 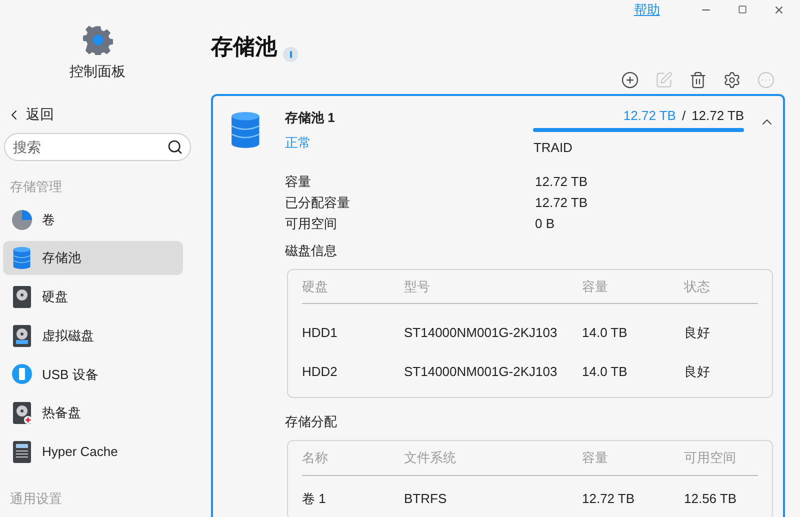 What do you see at coordinates (779, 10) in the screenshot?
I see `close-icon` at bounding box center [779, 10].